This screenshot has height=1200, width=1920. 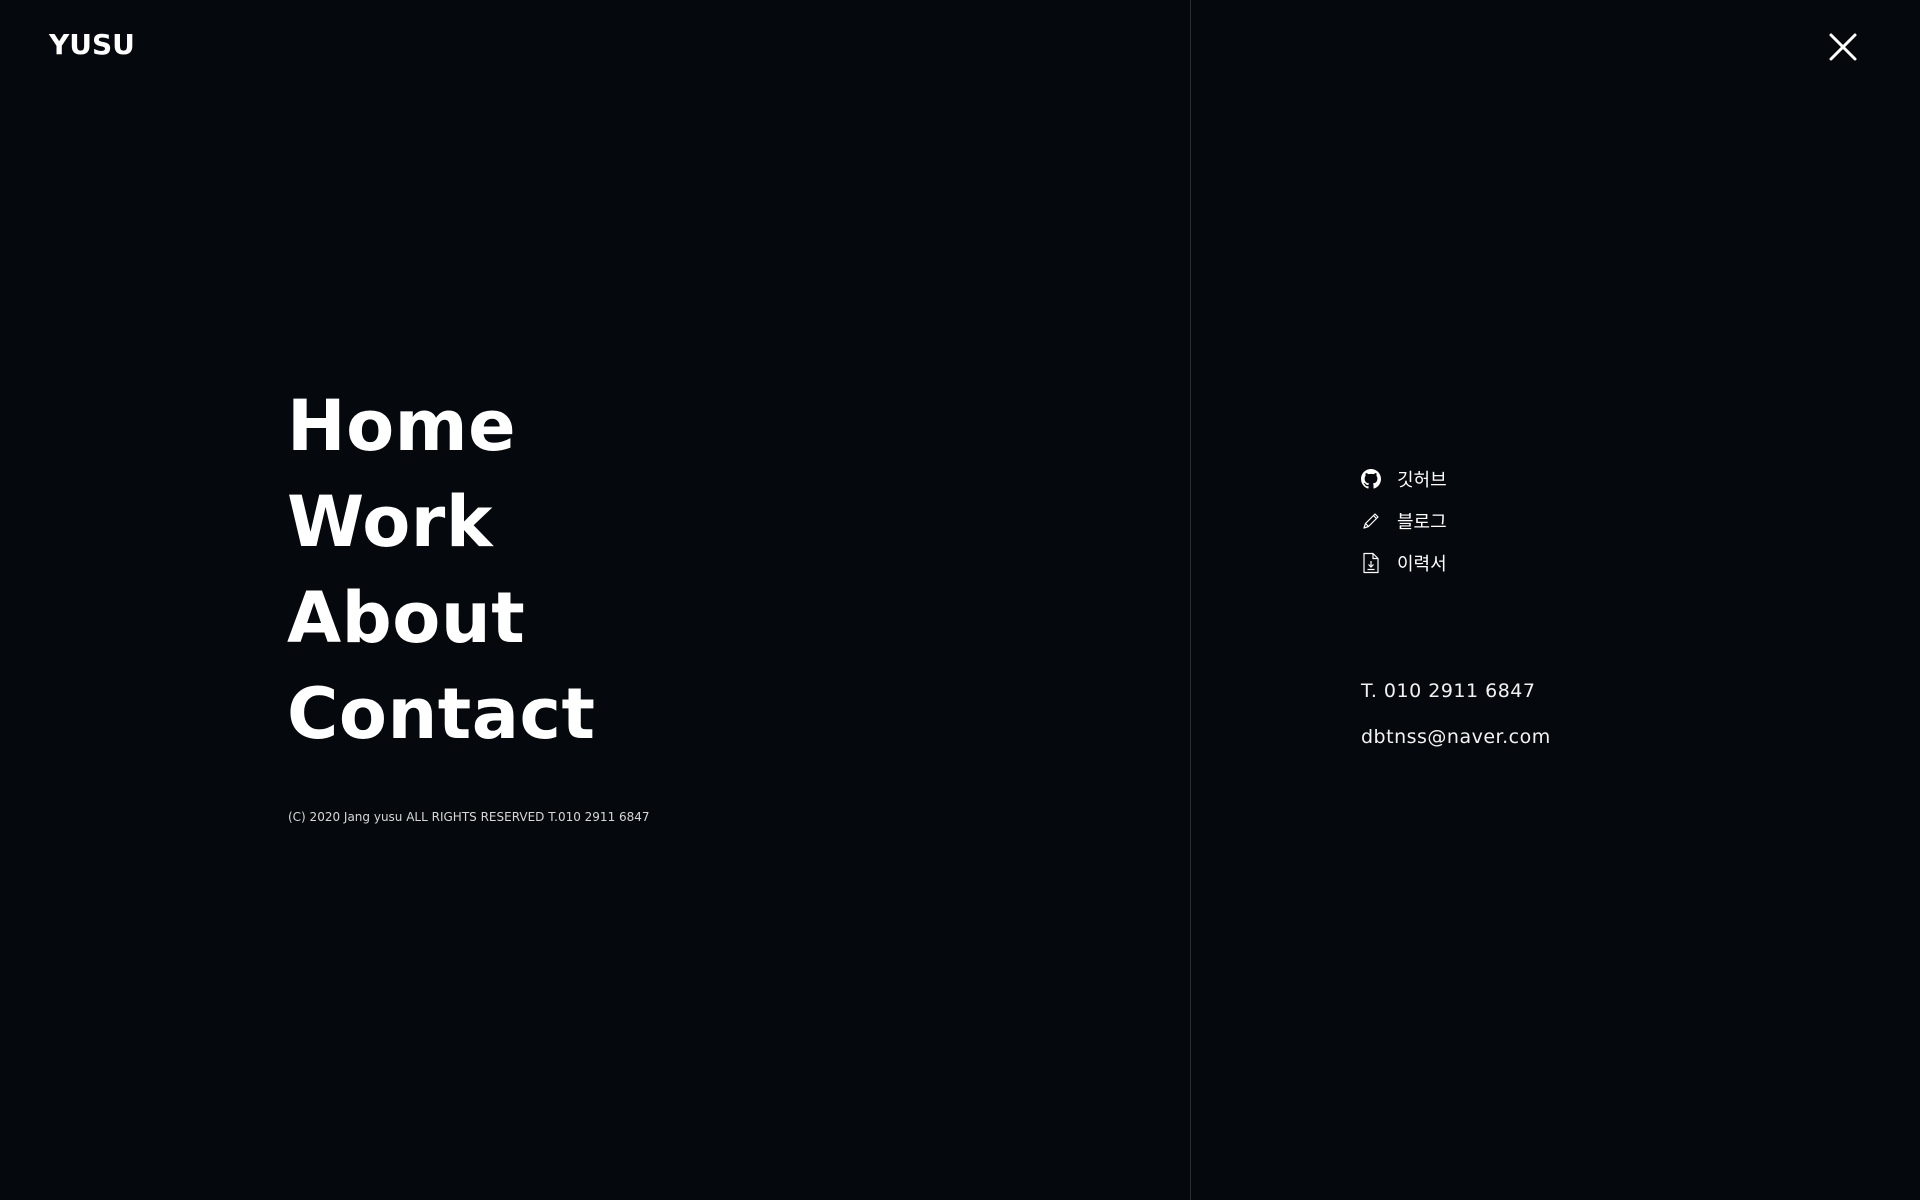 I want to click on link-github: 깃허브, so click(x=1403, y=479).